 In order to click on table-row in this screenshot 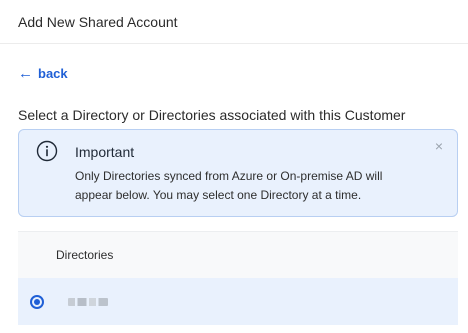, I will do `click(238, 301)`.